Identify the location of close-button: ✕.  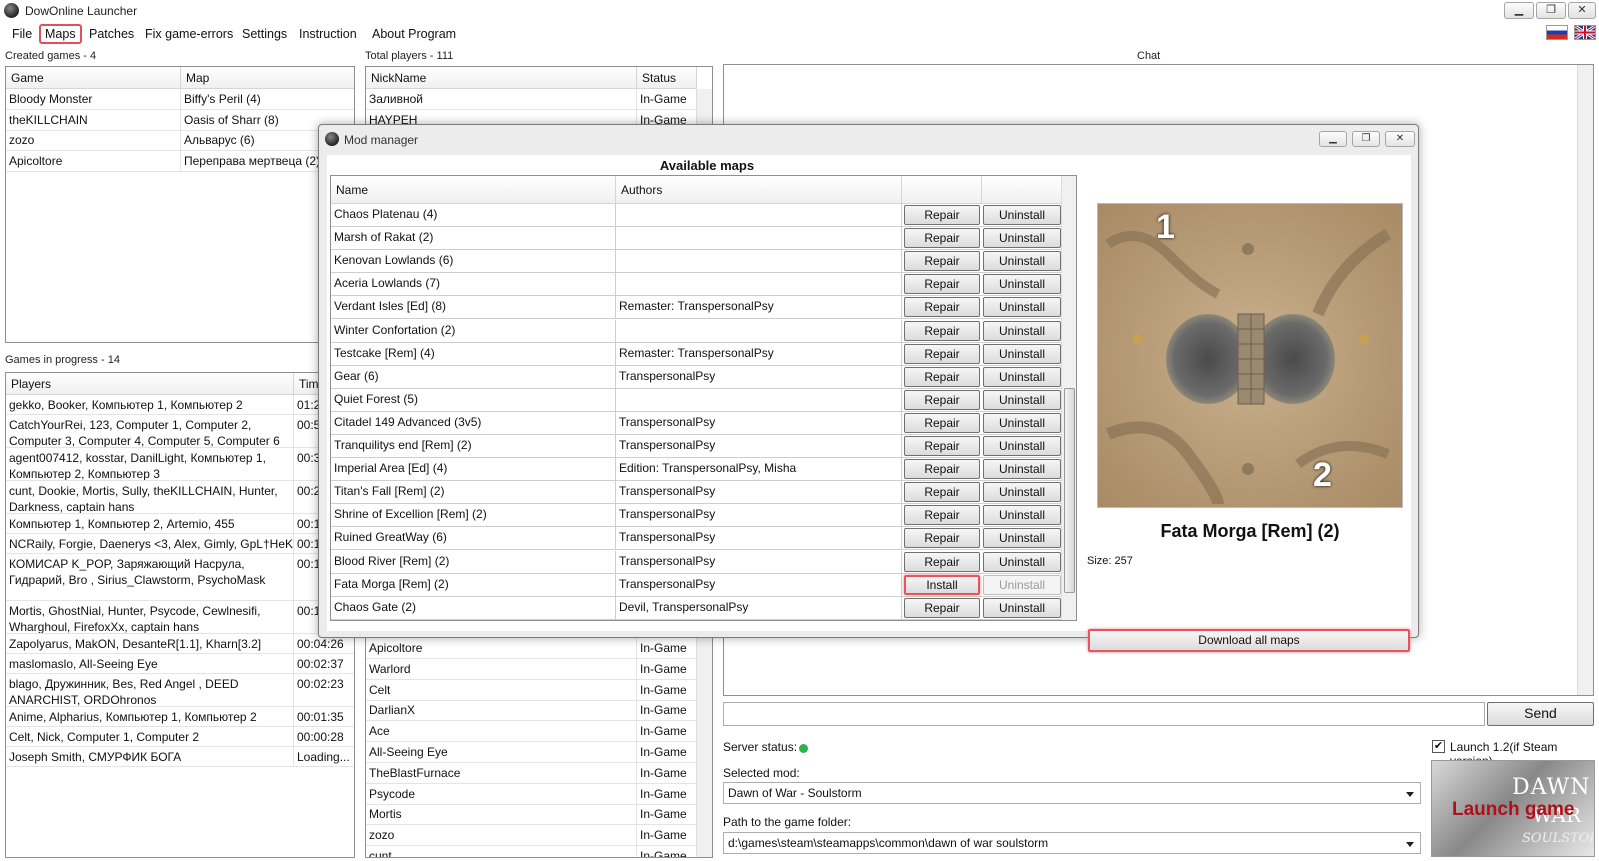
(1582, 10).